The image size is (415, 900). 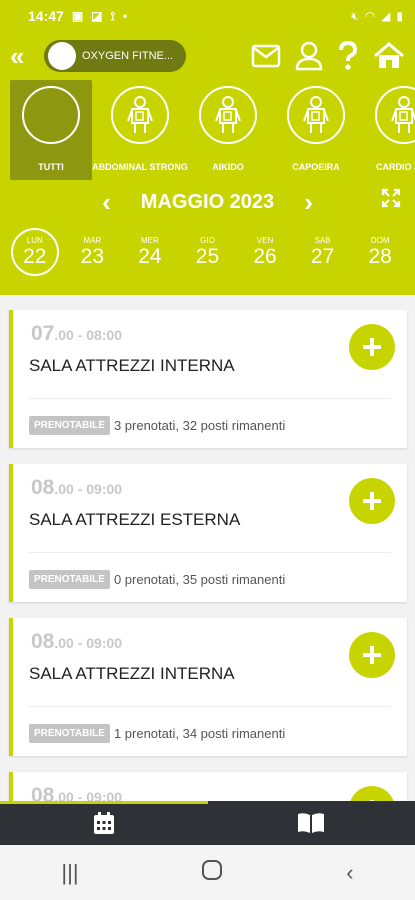 I want to click on session-title: SALA ATTREZZI ESTERNA, so click(x=135, y=519).